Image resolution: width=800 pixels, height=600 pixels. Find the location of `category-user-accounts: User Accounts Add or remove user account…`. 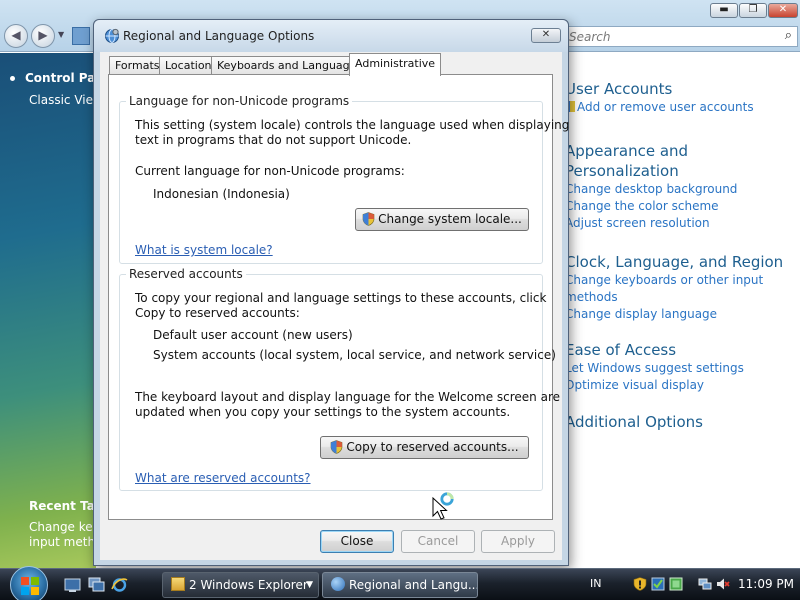

category-user-accounts: User Accounts Add or remove user account… is located at coordinates (659, 97).